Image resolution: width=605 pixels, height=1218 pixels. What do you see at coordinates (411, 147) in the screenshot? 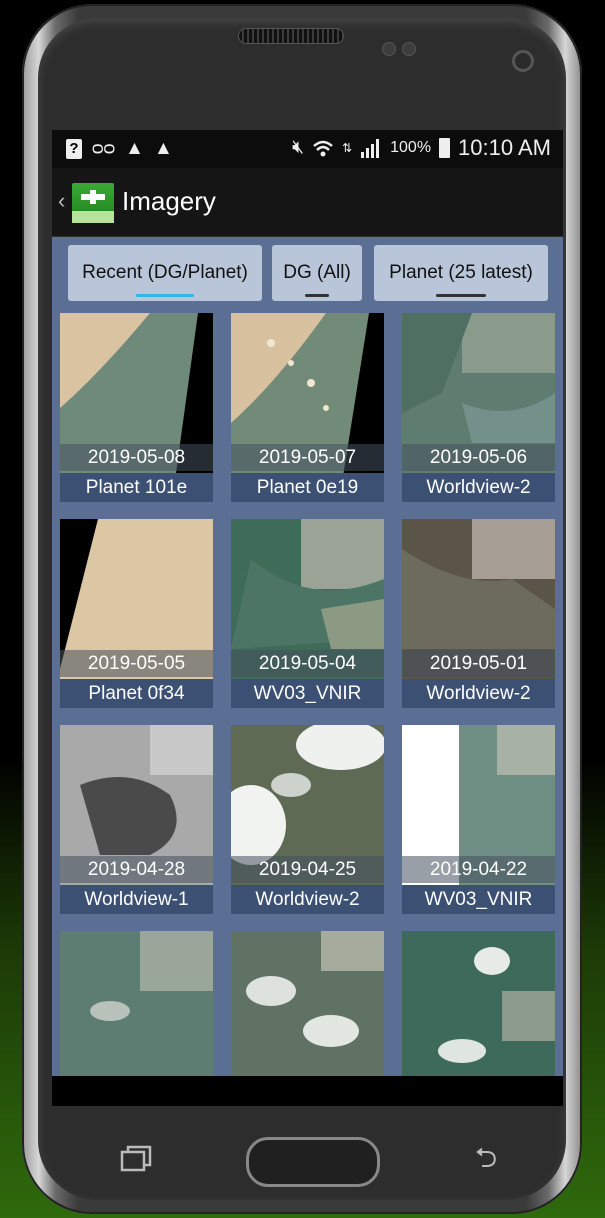
I see `battery-percent: 100%` at bounding box center [411, 147].